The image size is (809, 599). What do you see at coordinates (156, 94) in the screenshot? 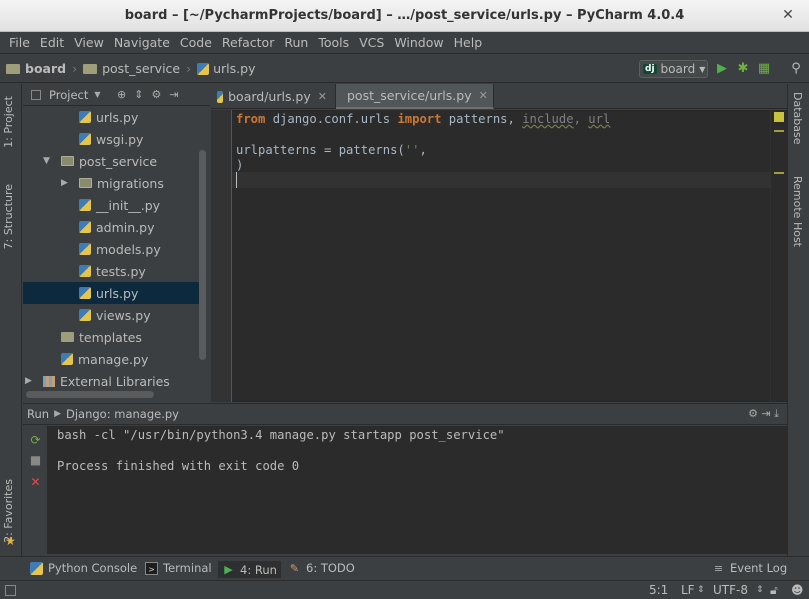
I see `gear-icon: ⚙` at bounding box center [156, 94].